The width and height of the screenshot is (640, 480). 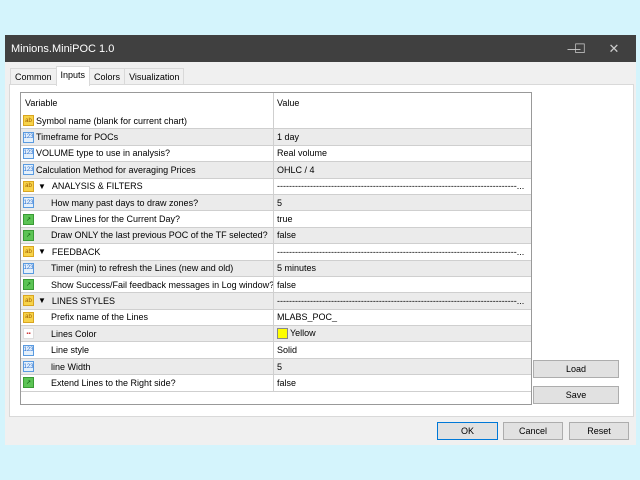 I want to click on tab-inputs: Inputs, so click(x=73, y=76).